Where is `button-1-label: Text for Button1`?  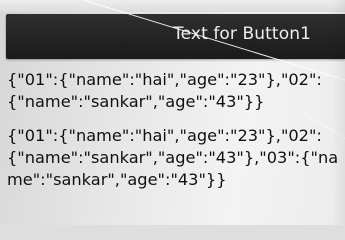 button-1-label: Text for Button1 is located at coordinates (242, 34).